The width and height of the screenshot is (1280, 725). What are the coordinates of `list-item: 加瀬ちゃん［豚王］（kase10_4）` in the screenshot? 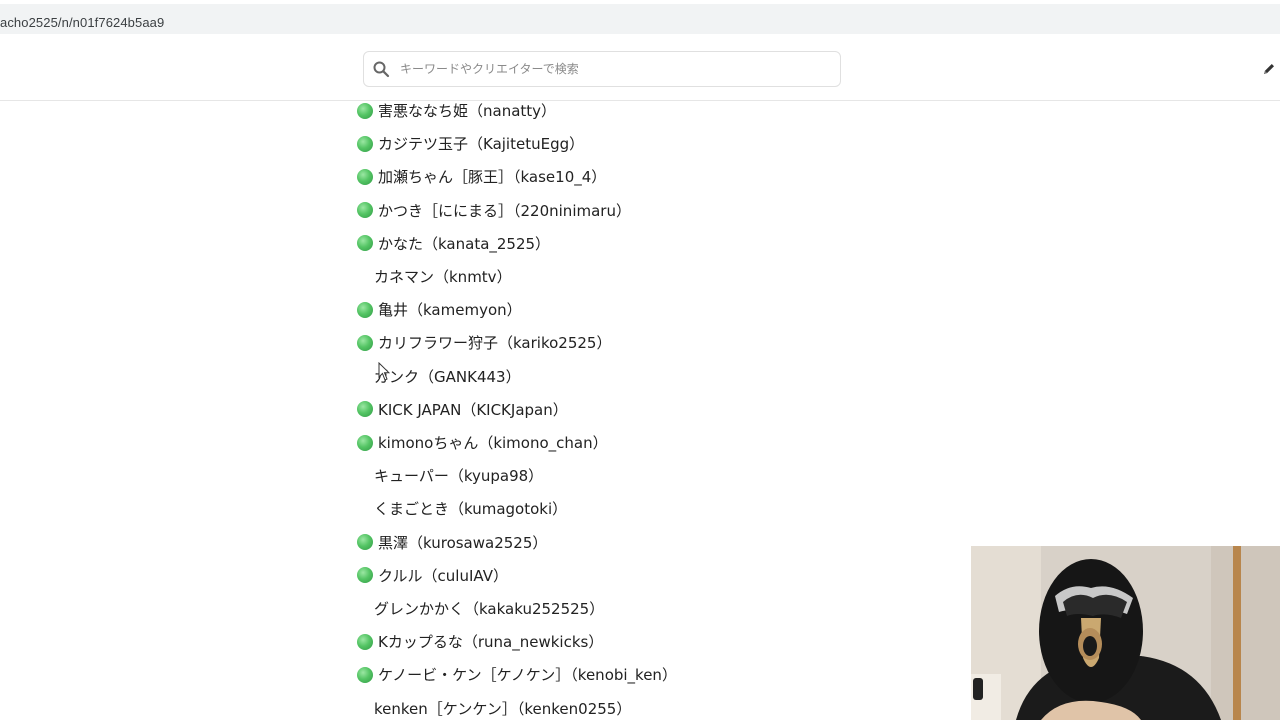 It's located at (657, 176).